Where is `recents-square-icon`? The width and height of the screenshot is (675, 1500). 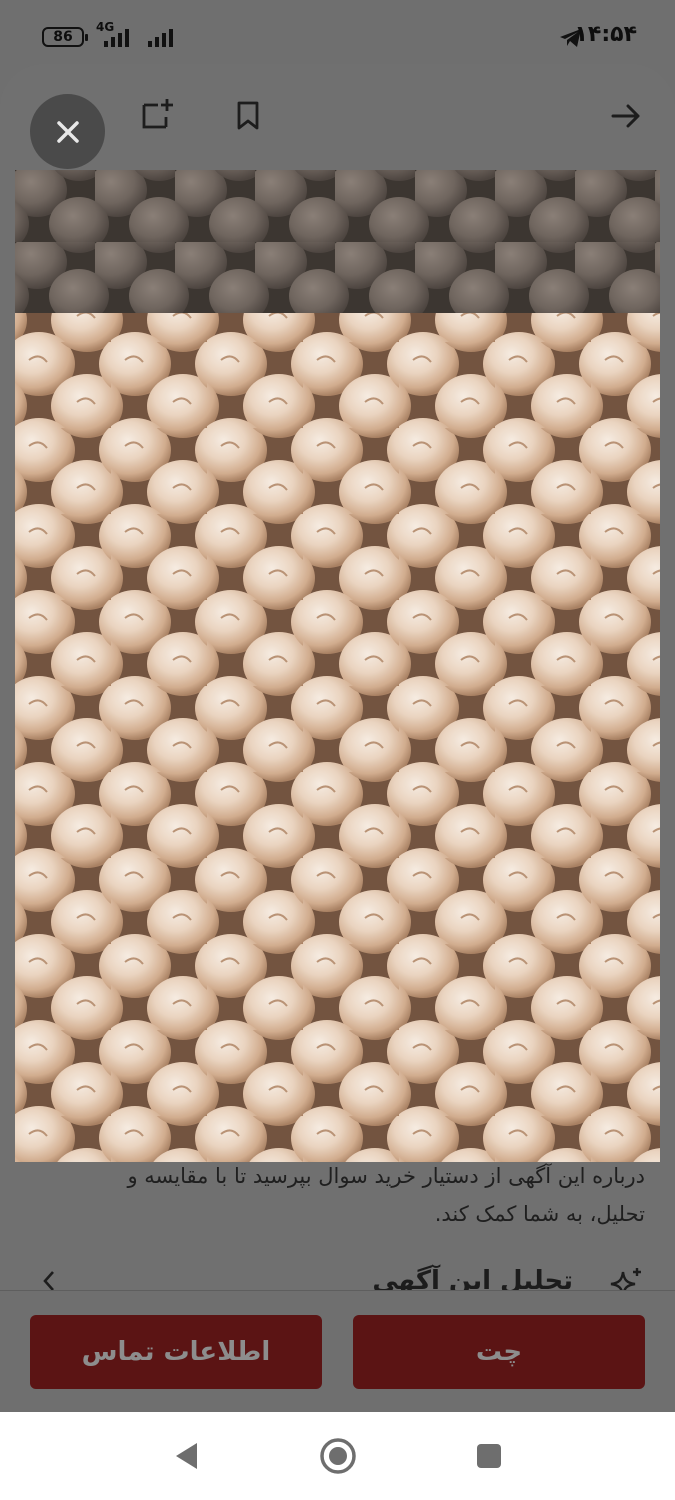
recents-square-icon is located at coordinates (489, 1456).